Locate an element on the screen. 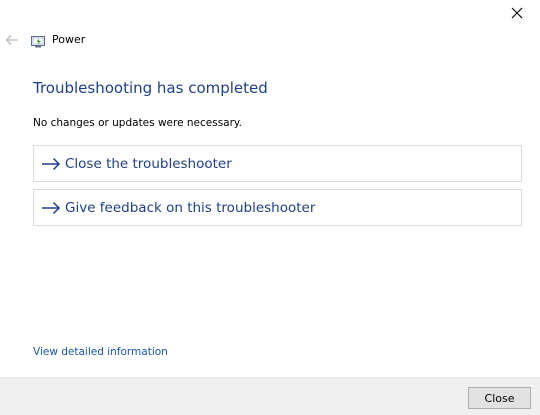 This screenshot has height=415, width=540. close-troubleshooter-label: Close the troubleshooter is located at coordinates (148, 163).